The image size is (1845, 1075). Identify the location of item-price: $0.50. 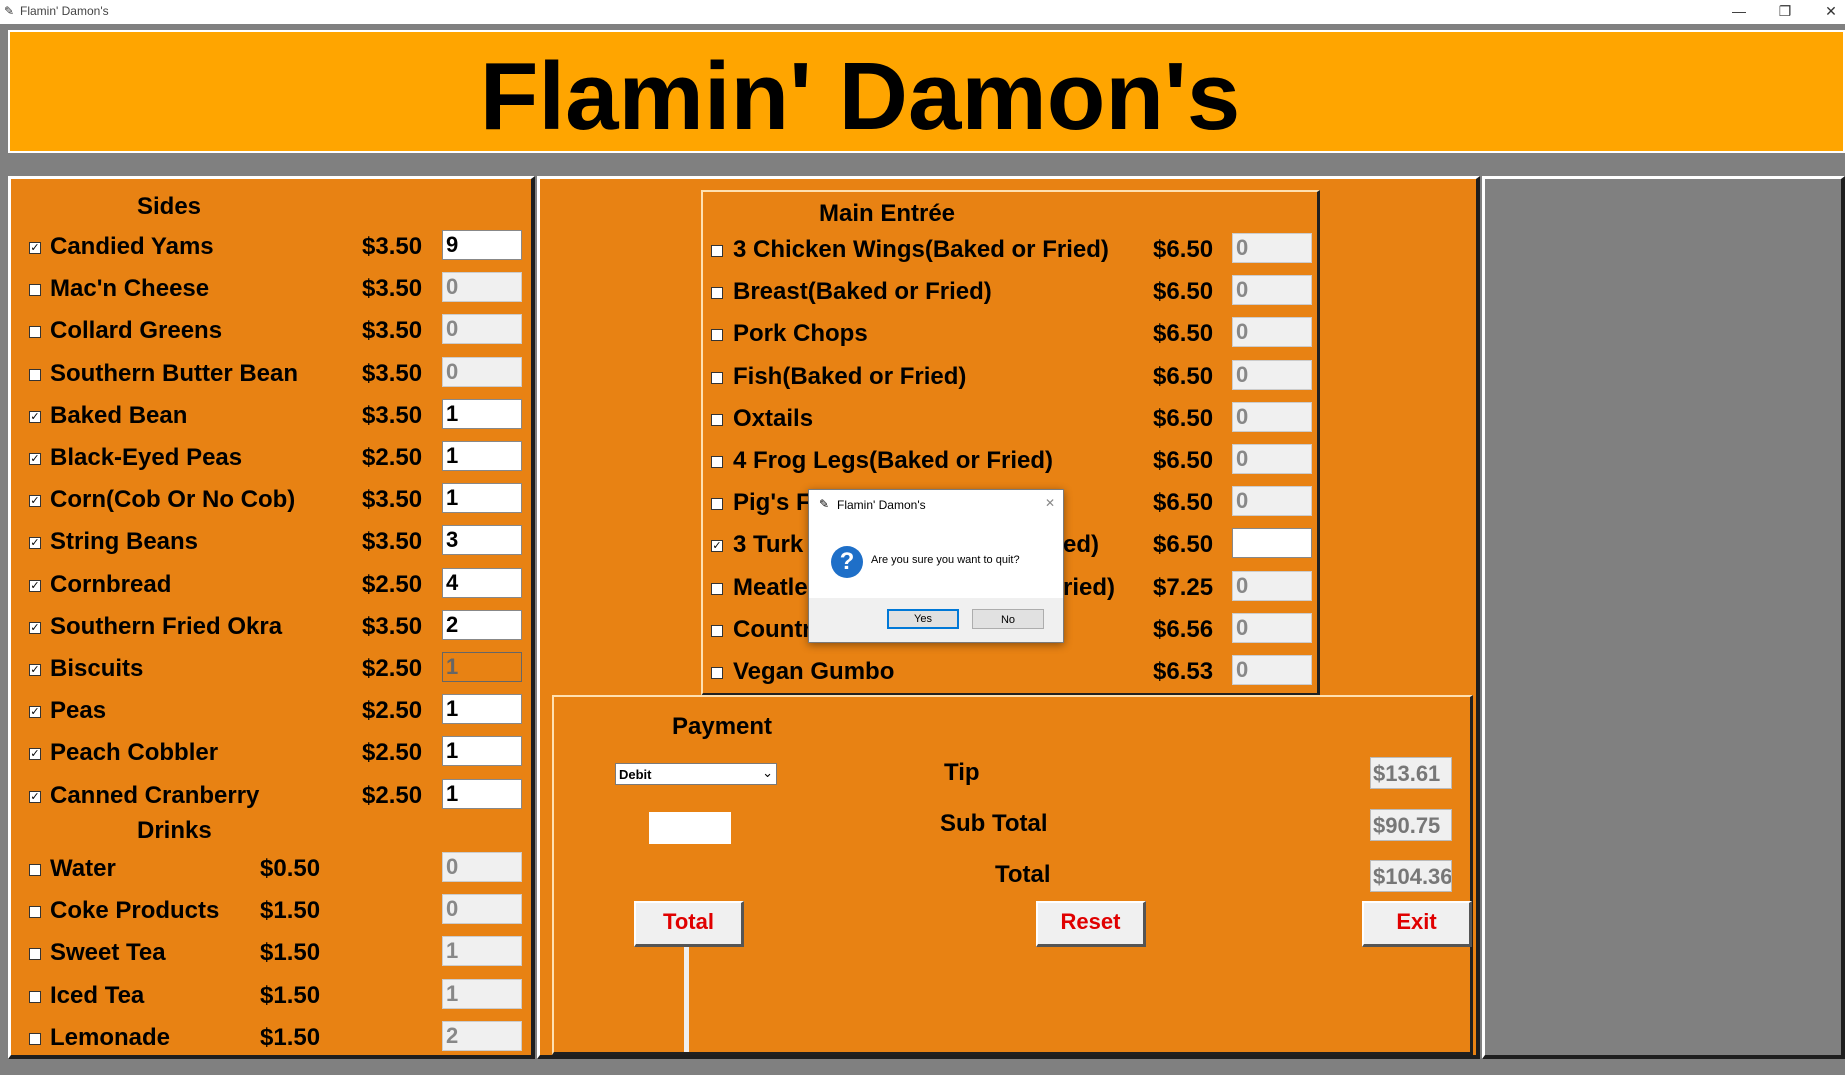
(290, 868).